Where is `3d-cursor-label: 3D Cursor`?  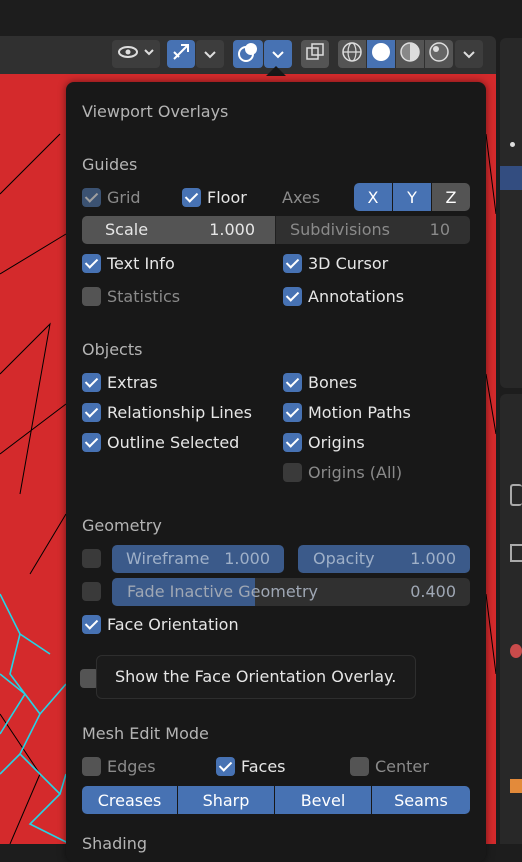
3d-cursor-label: 3D Cursor is located at coordinates (348, 263).